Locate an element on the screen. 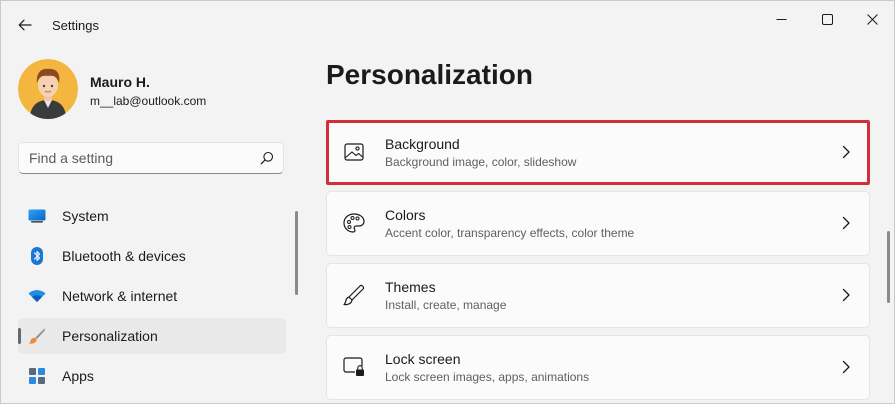 The width and height of the screenshot is (895, 404). maximize-button is located at coordinates (827, 19).